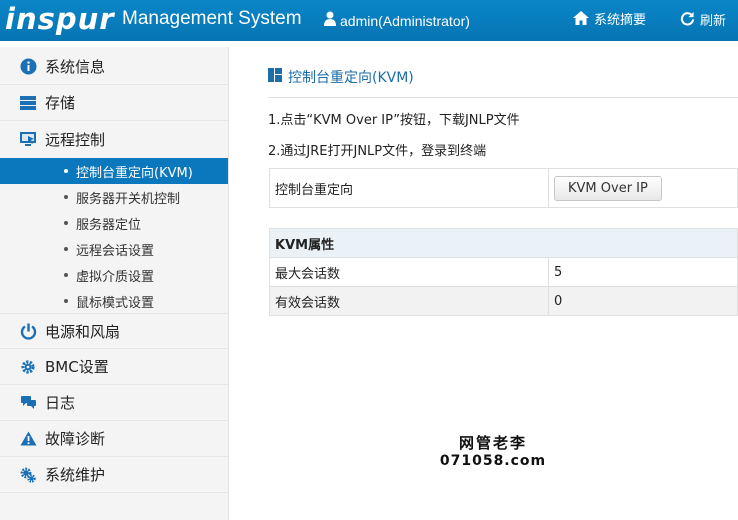  I want to click on sidebar-item-storage: 存储, so click(114, 103).